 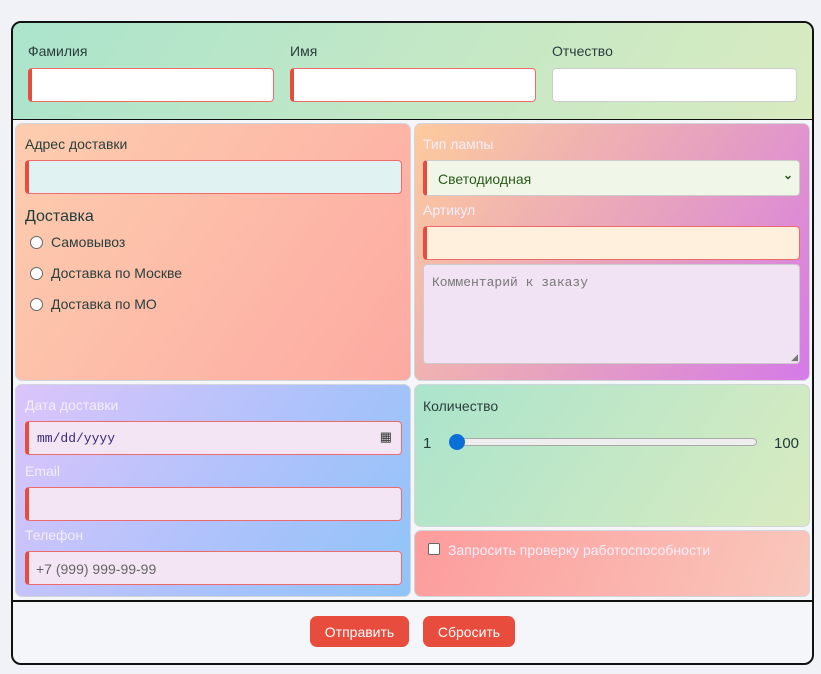 I want to click on check-checkbox, so click(x=434, y=549).